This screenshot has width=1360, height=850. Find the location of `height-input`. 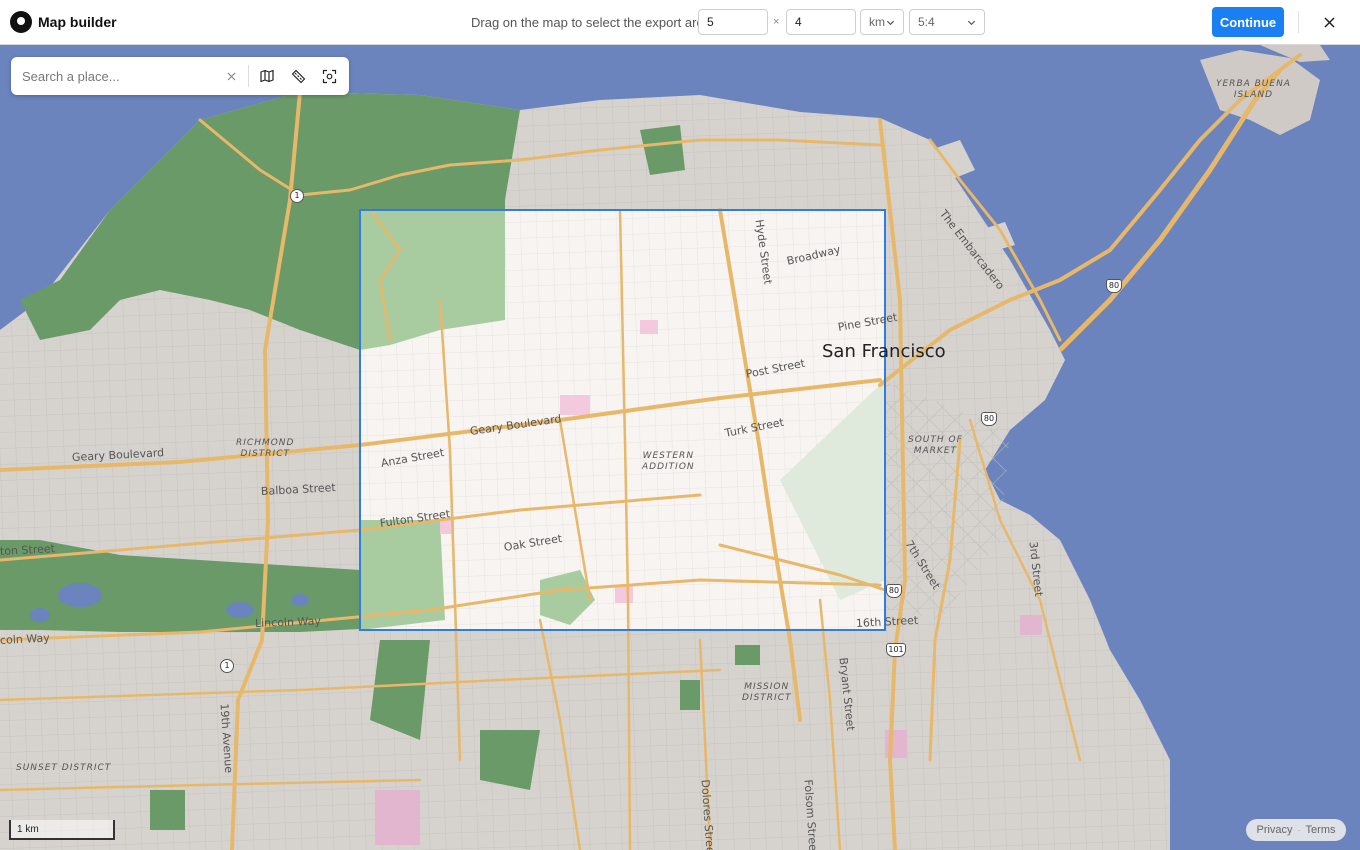

height-input is located at coordinates (821, 22).